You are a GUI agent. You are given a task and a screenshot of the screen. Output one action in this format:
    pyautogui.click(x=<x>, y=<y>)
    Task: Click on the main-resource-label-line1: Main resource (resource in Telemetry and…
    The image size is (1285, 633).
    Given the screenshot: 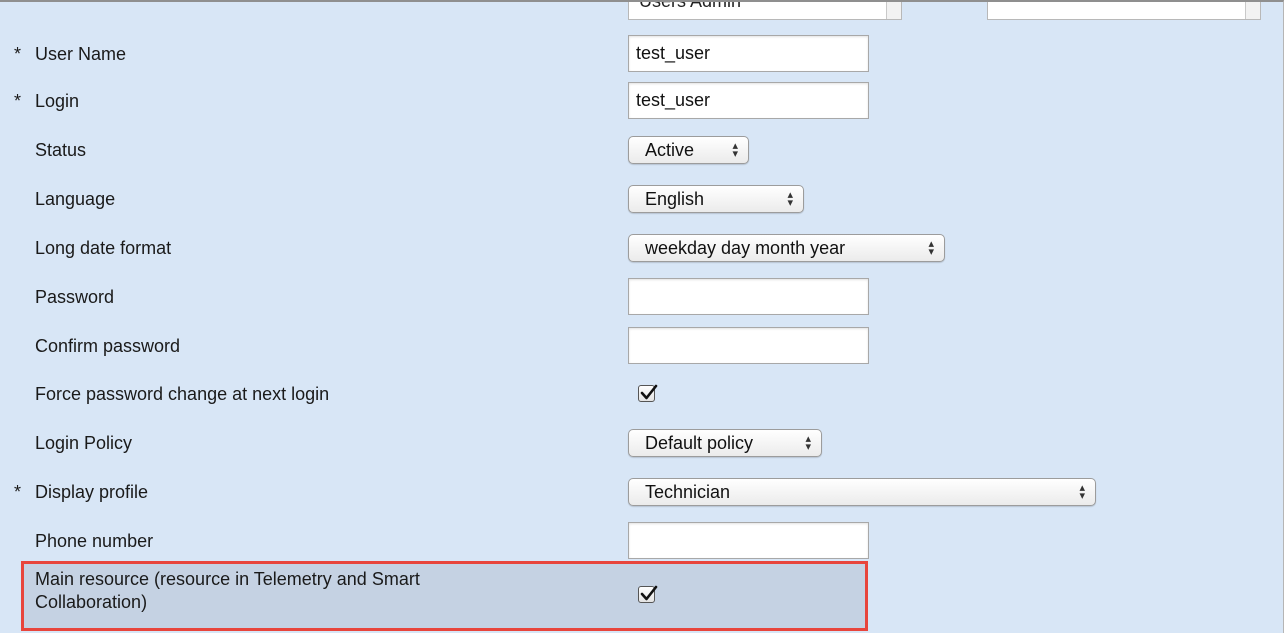 What is the action you would take?
    pyautogui.click(x=227, y=579)
    